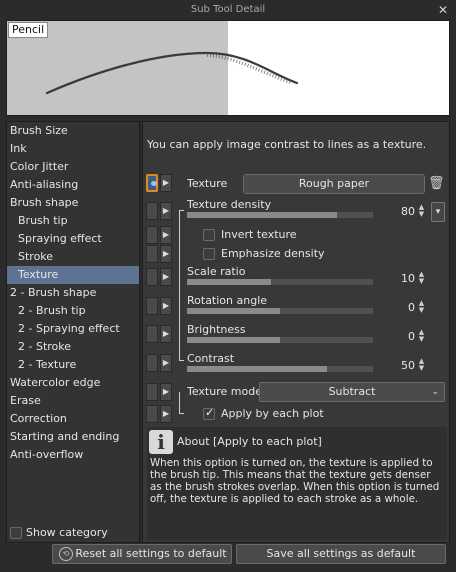 The image size is (456, 572). Describe the element at coordinates (436, 184) in the screenshot. I see `trash-icon: 🗑` at that location.